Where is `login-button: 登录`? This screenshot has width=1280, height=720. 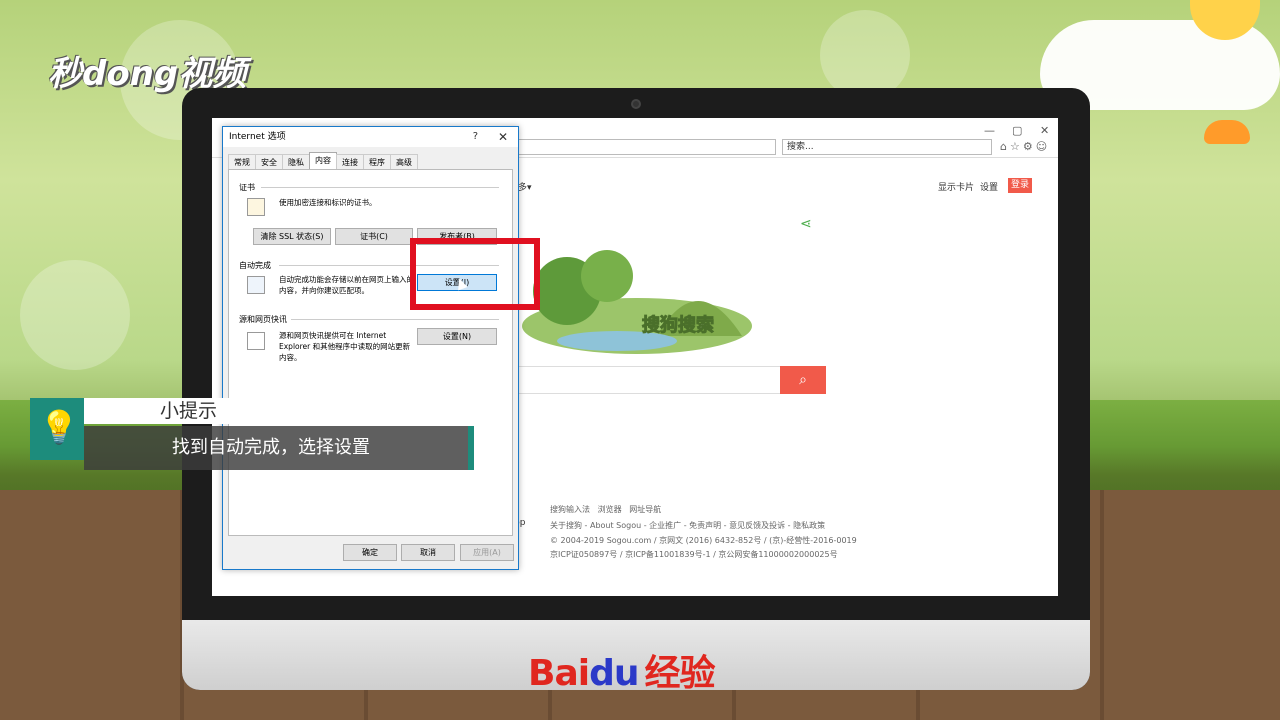
login-button: 登录 is located at coordinates (1020, 185).